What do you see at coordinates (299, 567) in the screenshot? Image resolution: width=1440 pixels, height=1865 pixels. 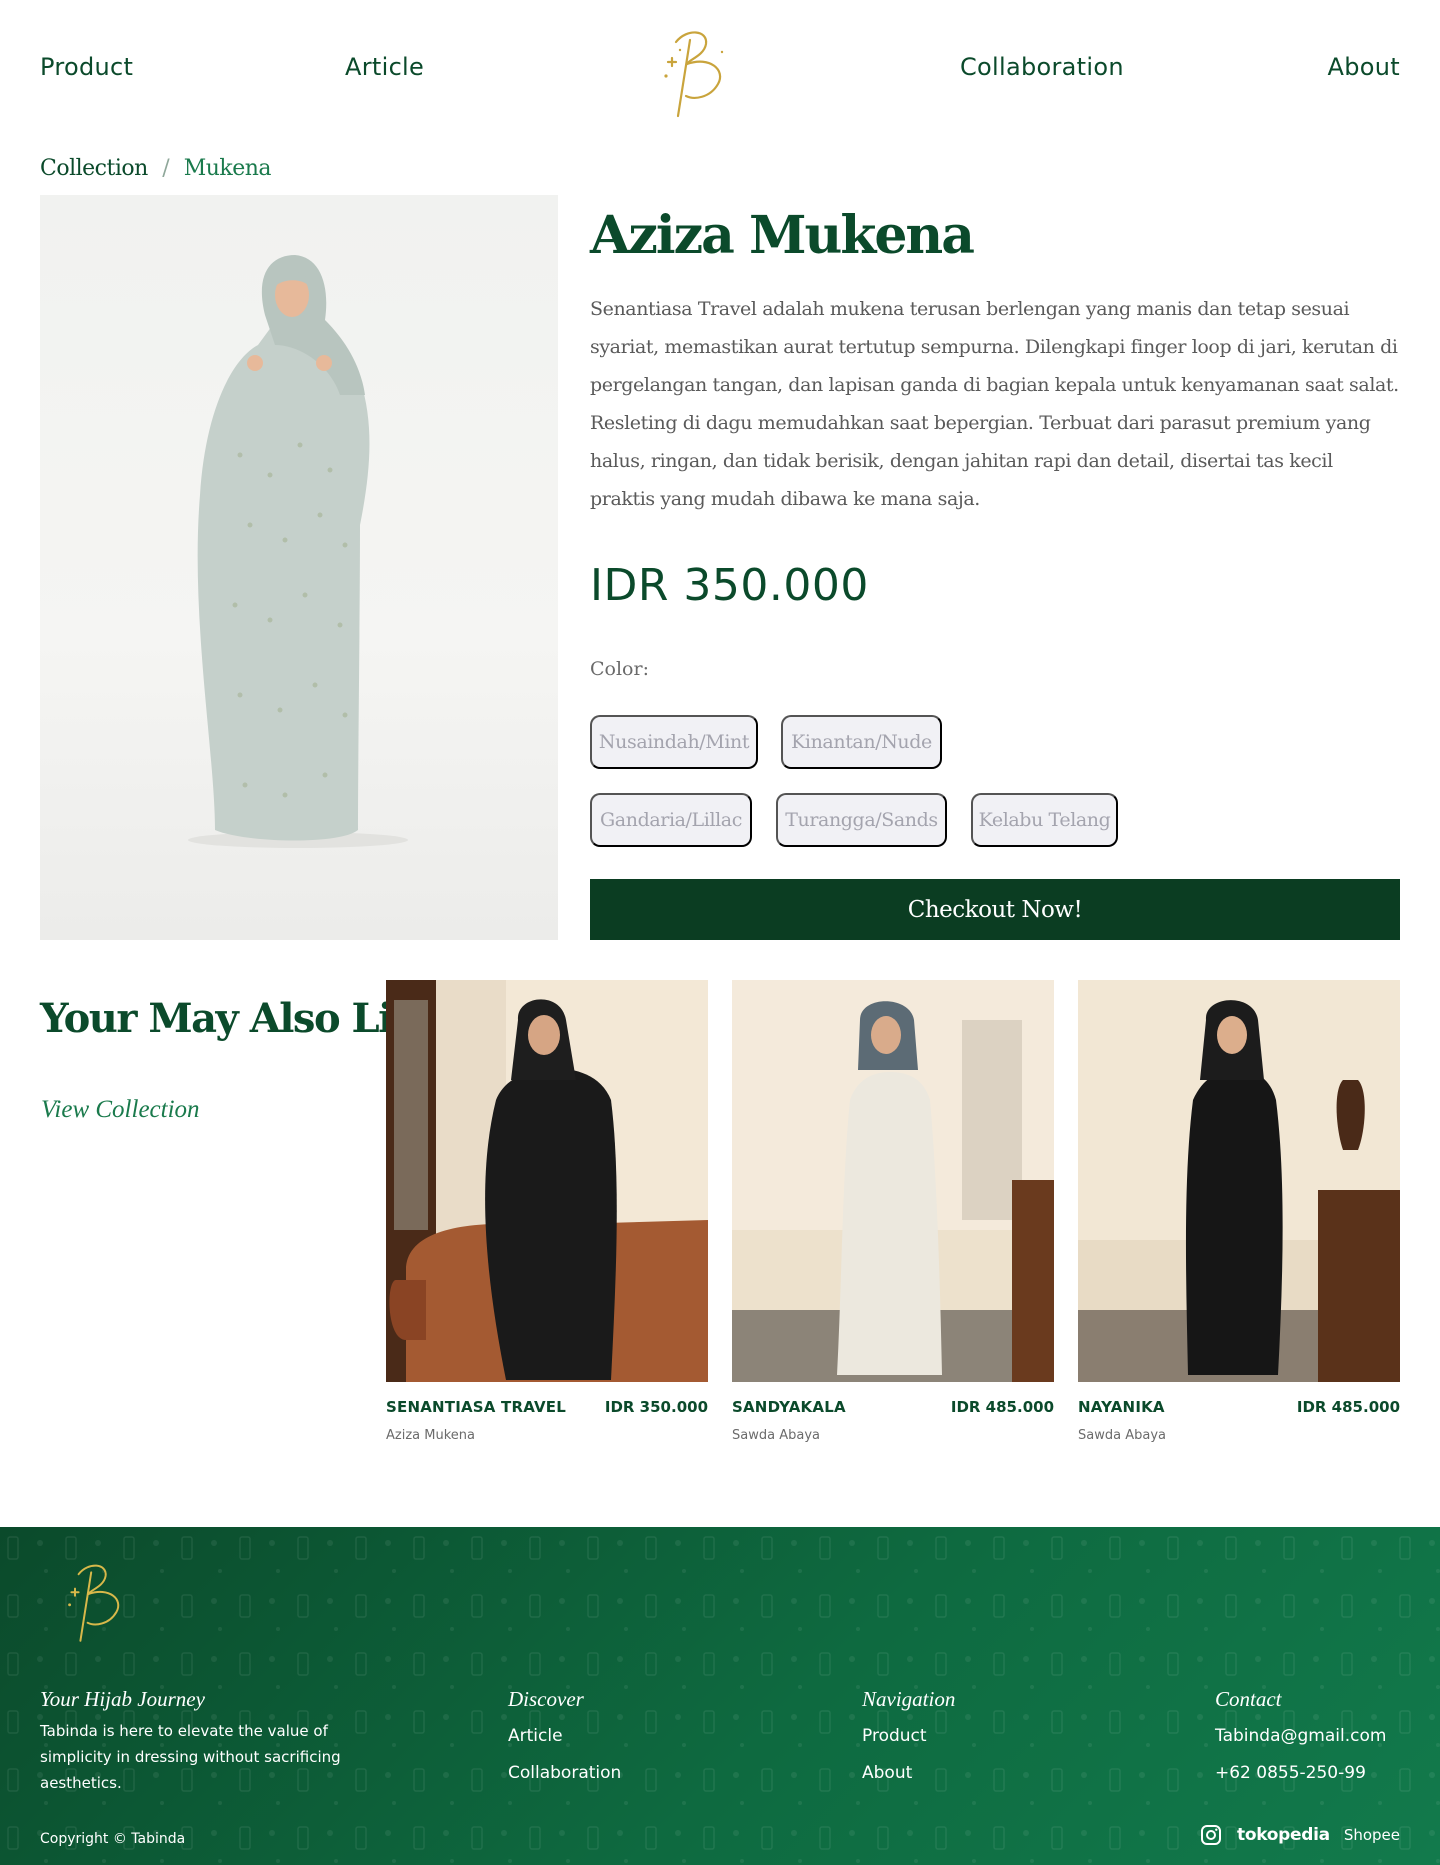 I see `product-main-image` at bounding box center [299, 567].